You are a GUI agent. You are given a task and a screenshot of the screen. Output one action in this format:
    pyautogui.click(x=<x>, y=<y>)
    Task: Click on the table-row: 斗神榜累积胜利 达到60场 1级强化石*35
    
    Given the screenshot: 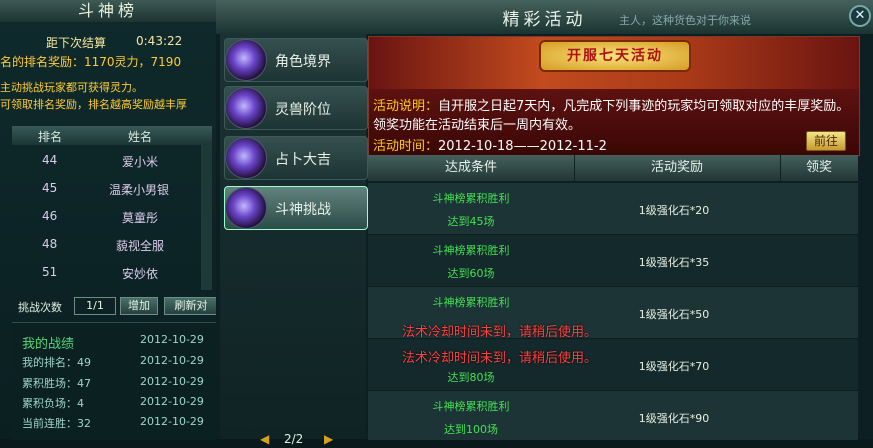 What is the action you would take?
    pyautogui.click(x=613, y=260)
    